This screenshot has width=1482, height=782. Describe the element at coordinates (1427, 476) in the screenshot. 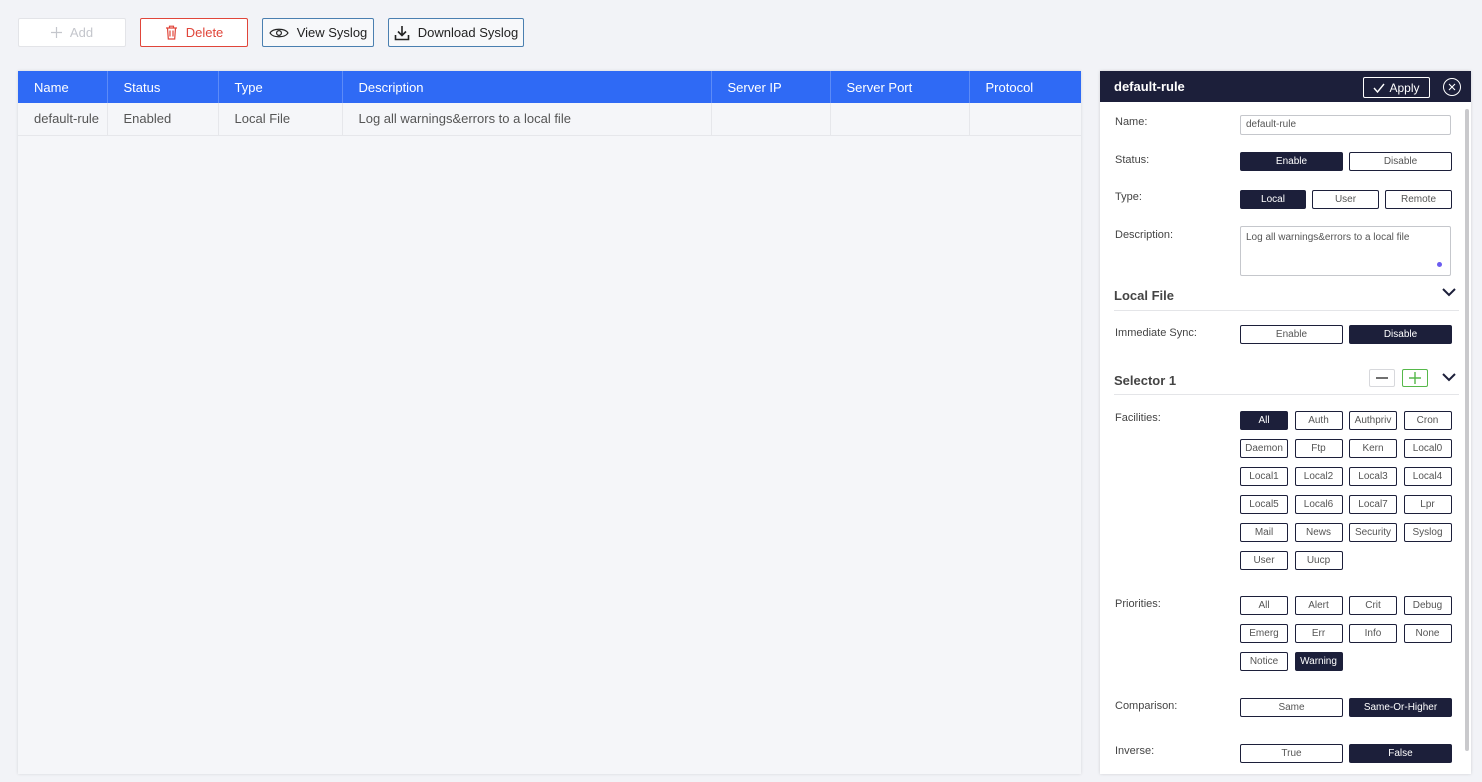

I see `facility-chip-local4: Local4` at that location.